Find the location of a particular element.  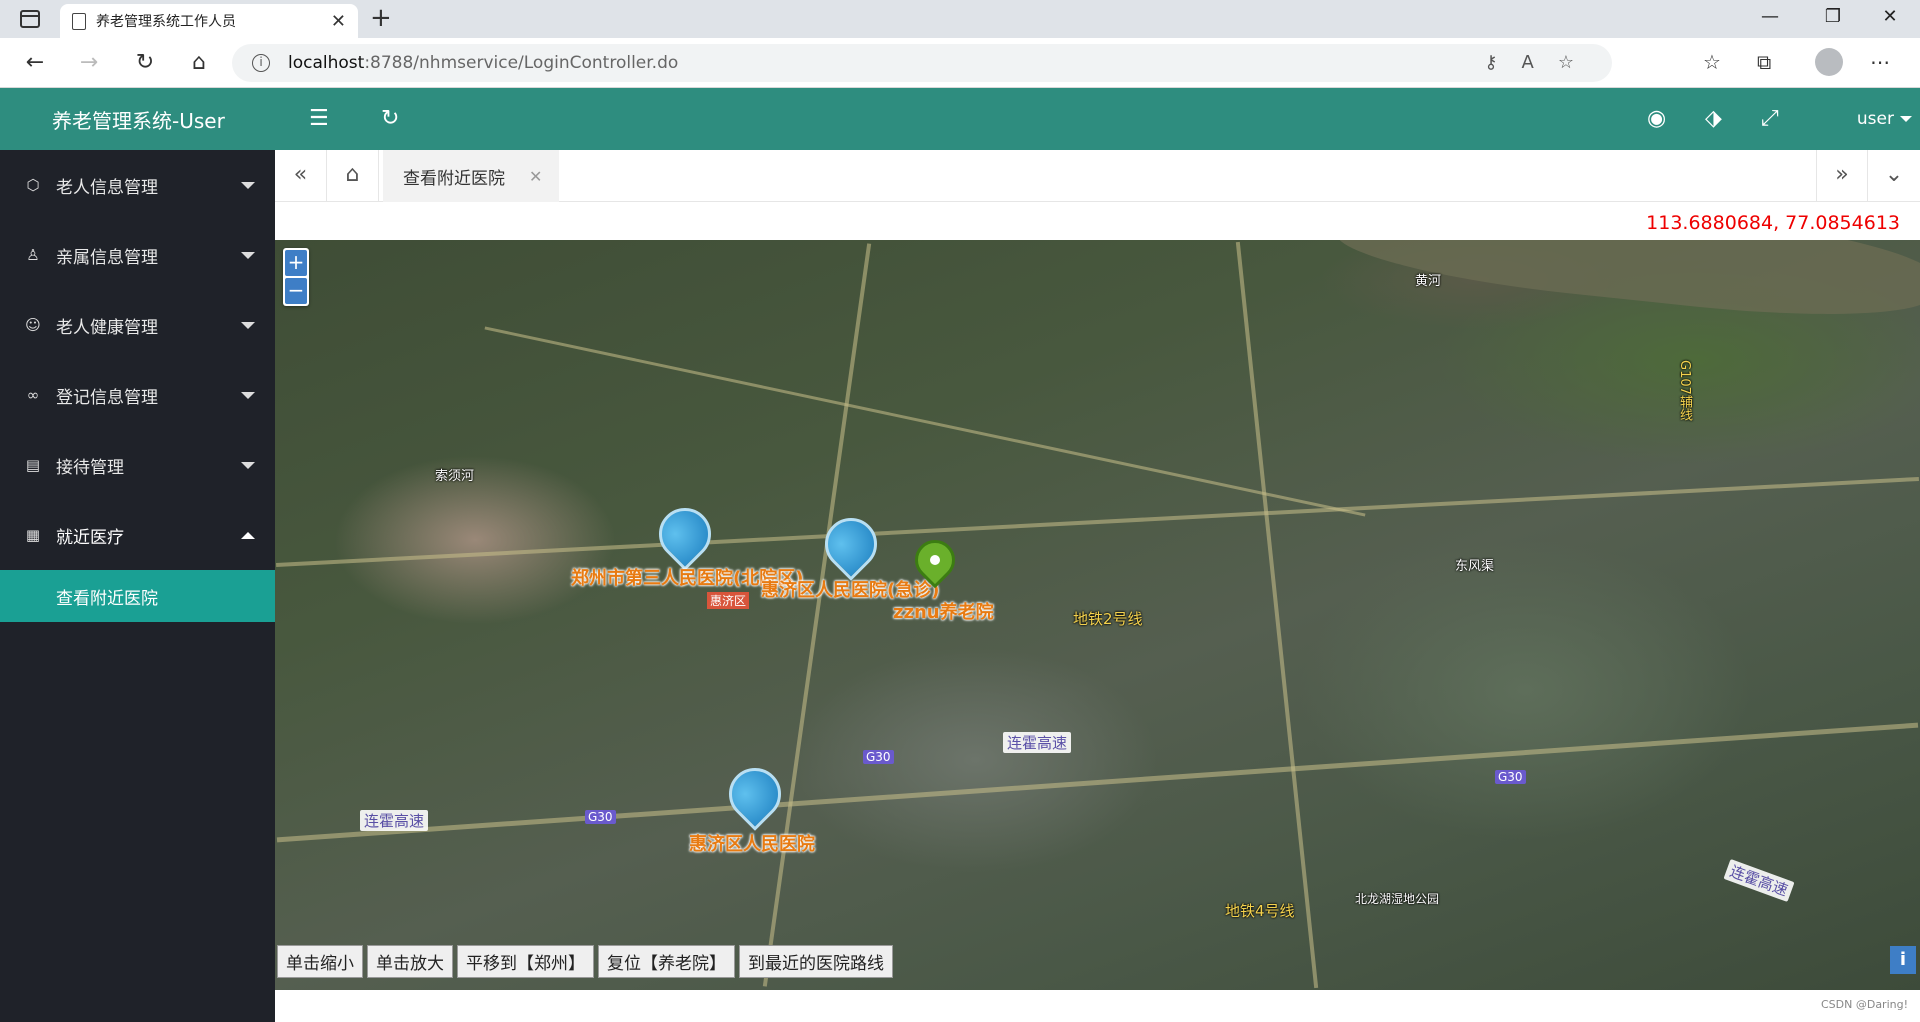

page-tabs: « ⌂ 查看附近医院 ✕ » ⌄ is located at coordinates (1097, 176).